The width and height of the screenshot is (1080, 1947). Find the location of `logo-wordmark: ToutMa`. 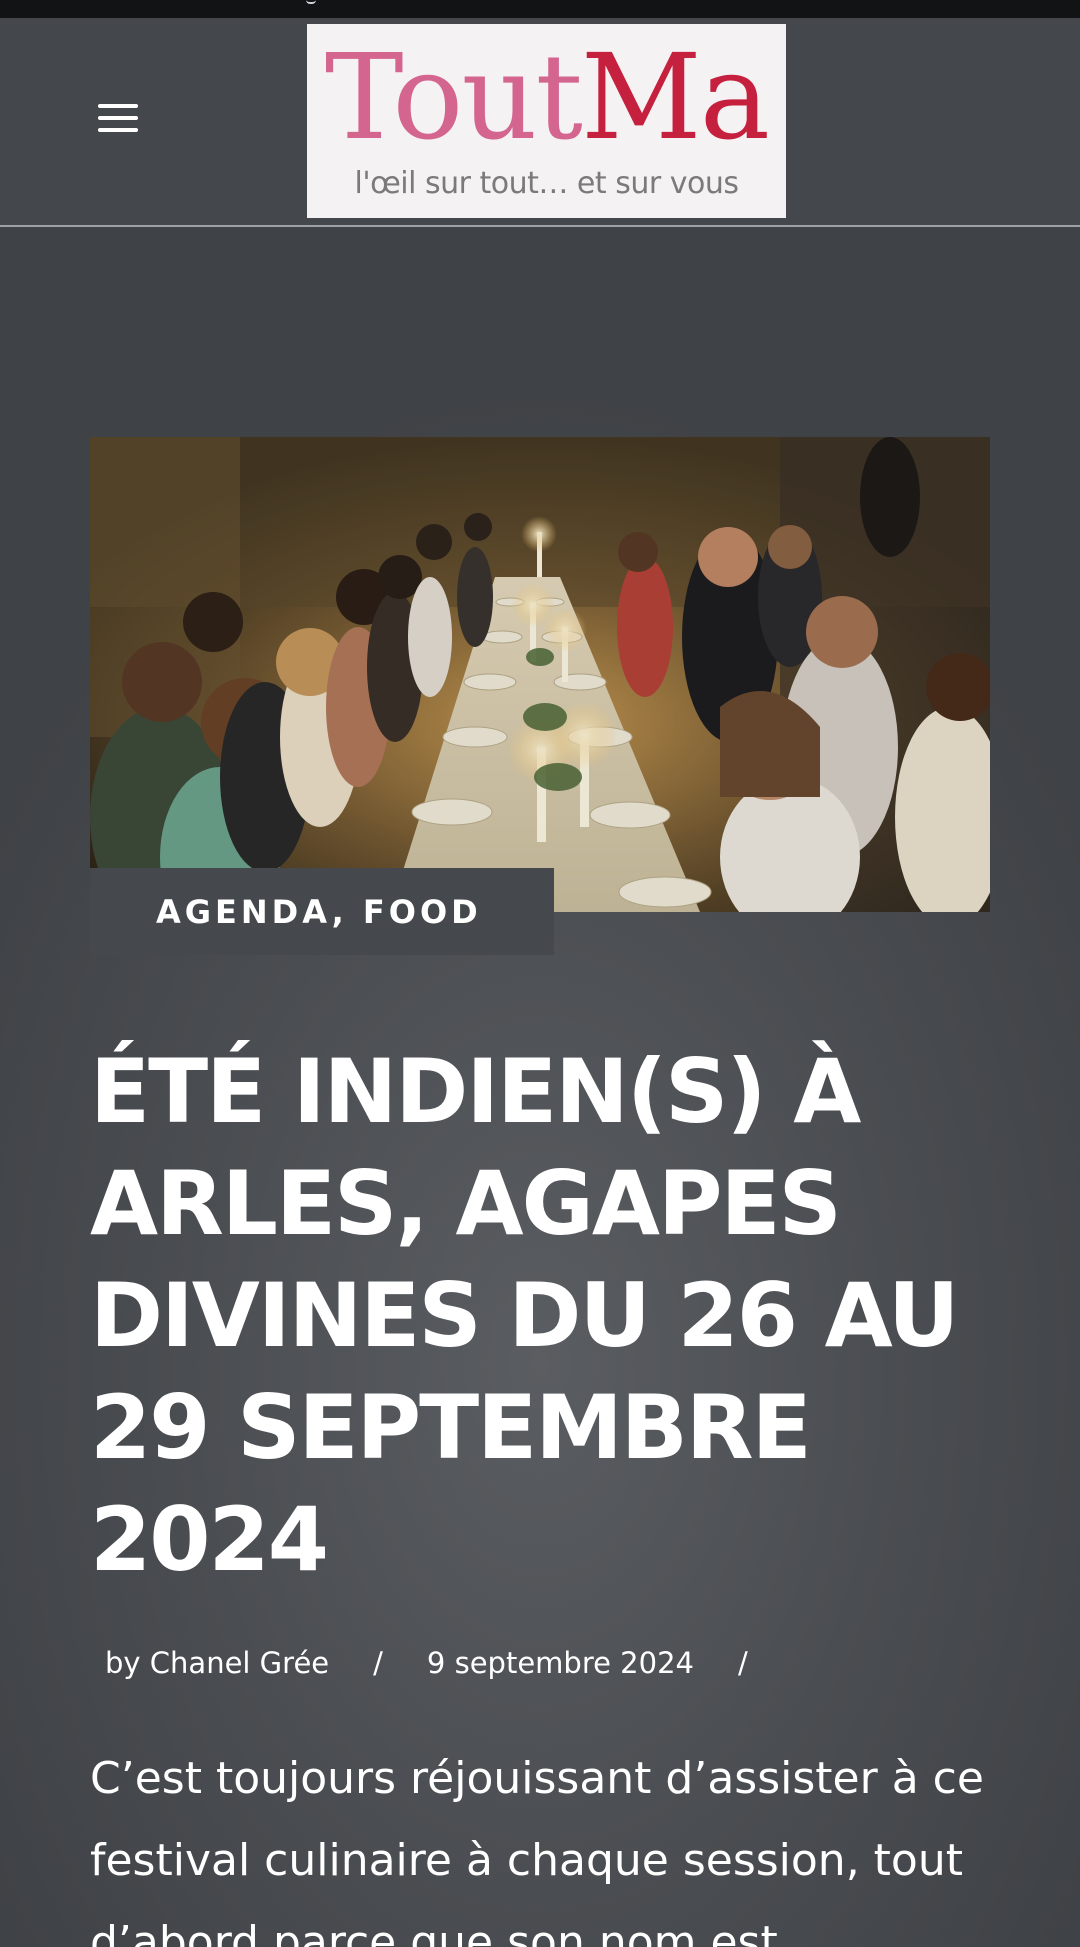

logo-wordmark: ToutMa is located at coordinates (547, 97).